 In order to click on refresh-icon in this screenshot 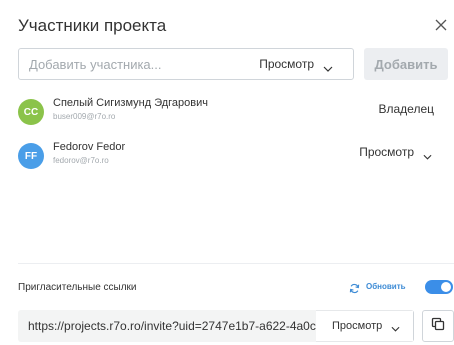, I will do `click(354, 287)`.